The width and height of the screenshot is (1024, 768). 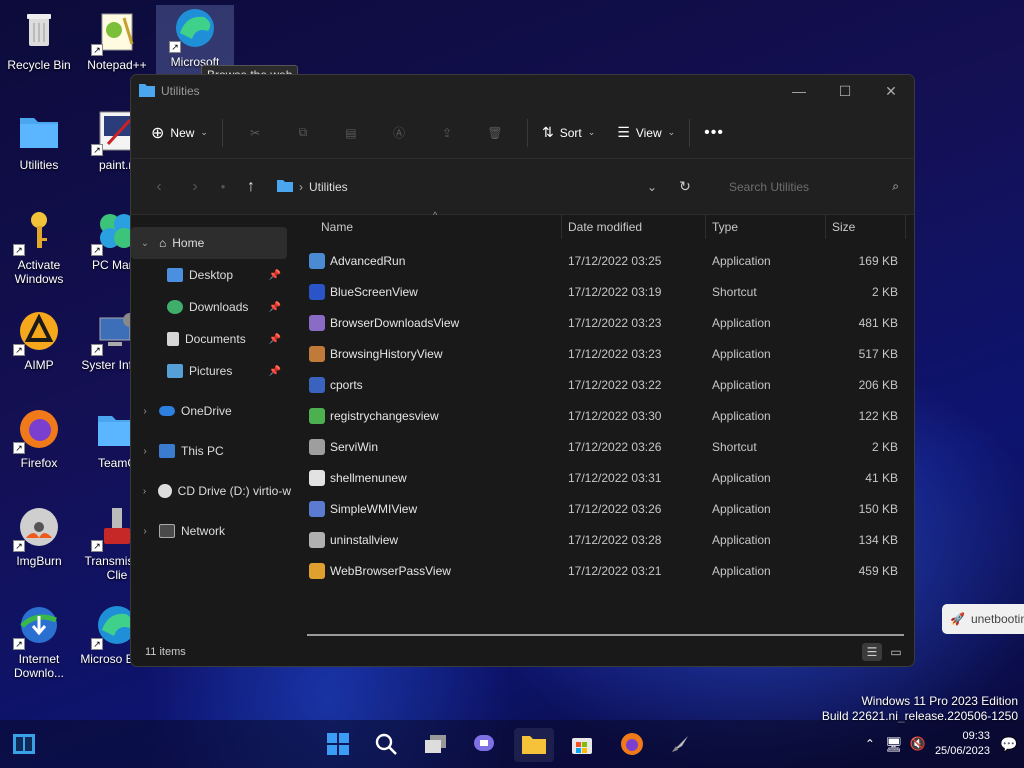 What do you see at coordinates (211, 531) in the screenshot?
I see `nav-item-network: › Network` at bounding box center [211, 531].